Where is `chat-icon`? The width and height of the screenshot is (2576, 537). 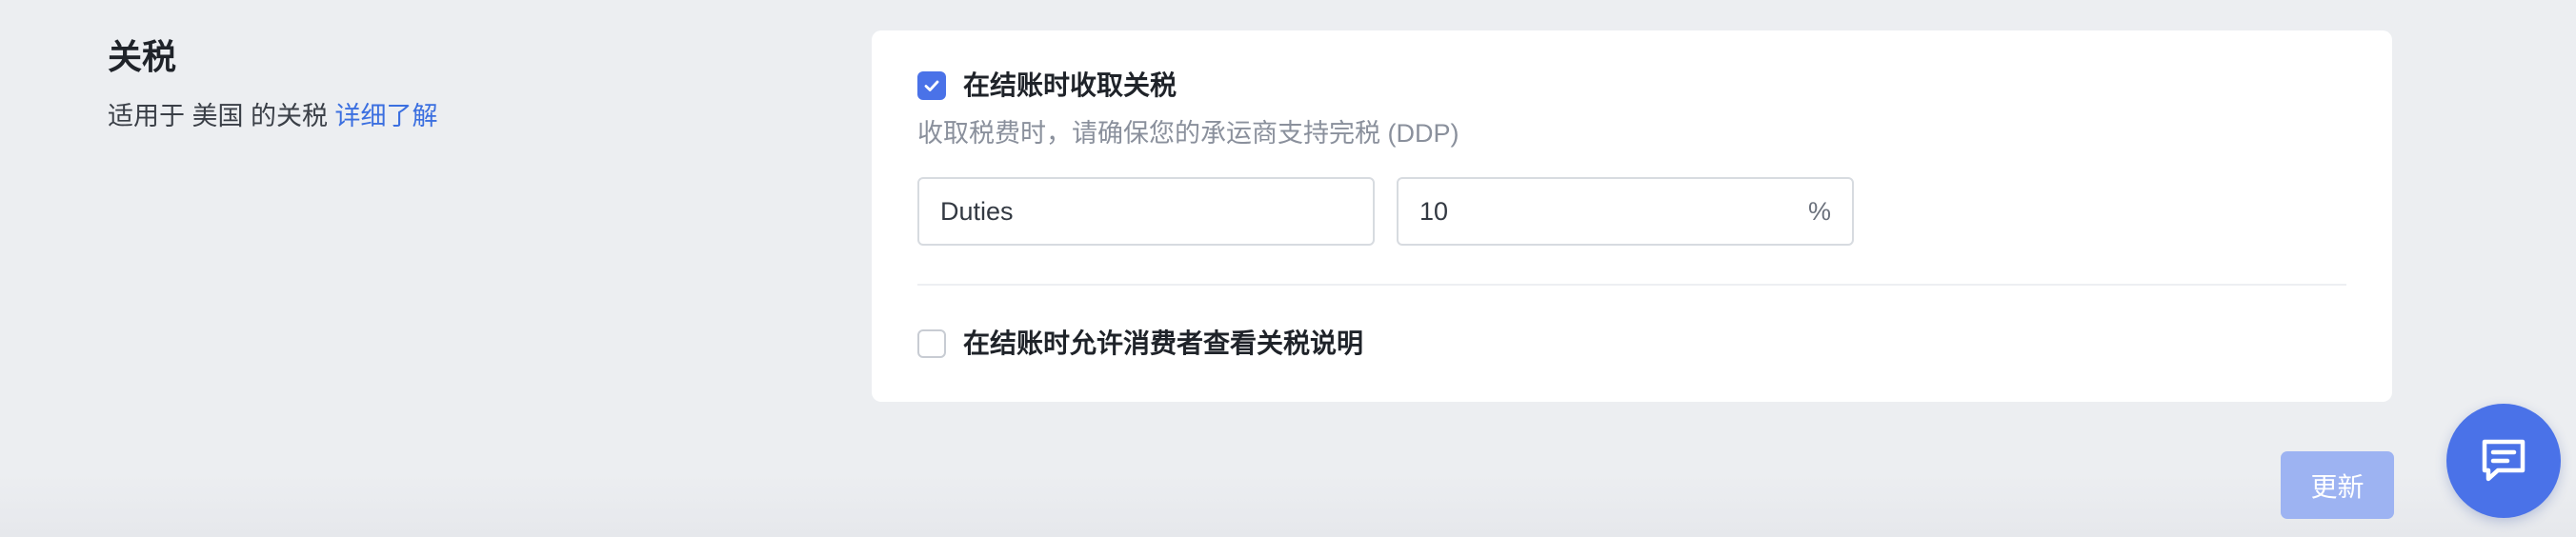 chat-icon is located at coordinates (2504, 461).